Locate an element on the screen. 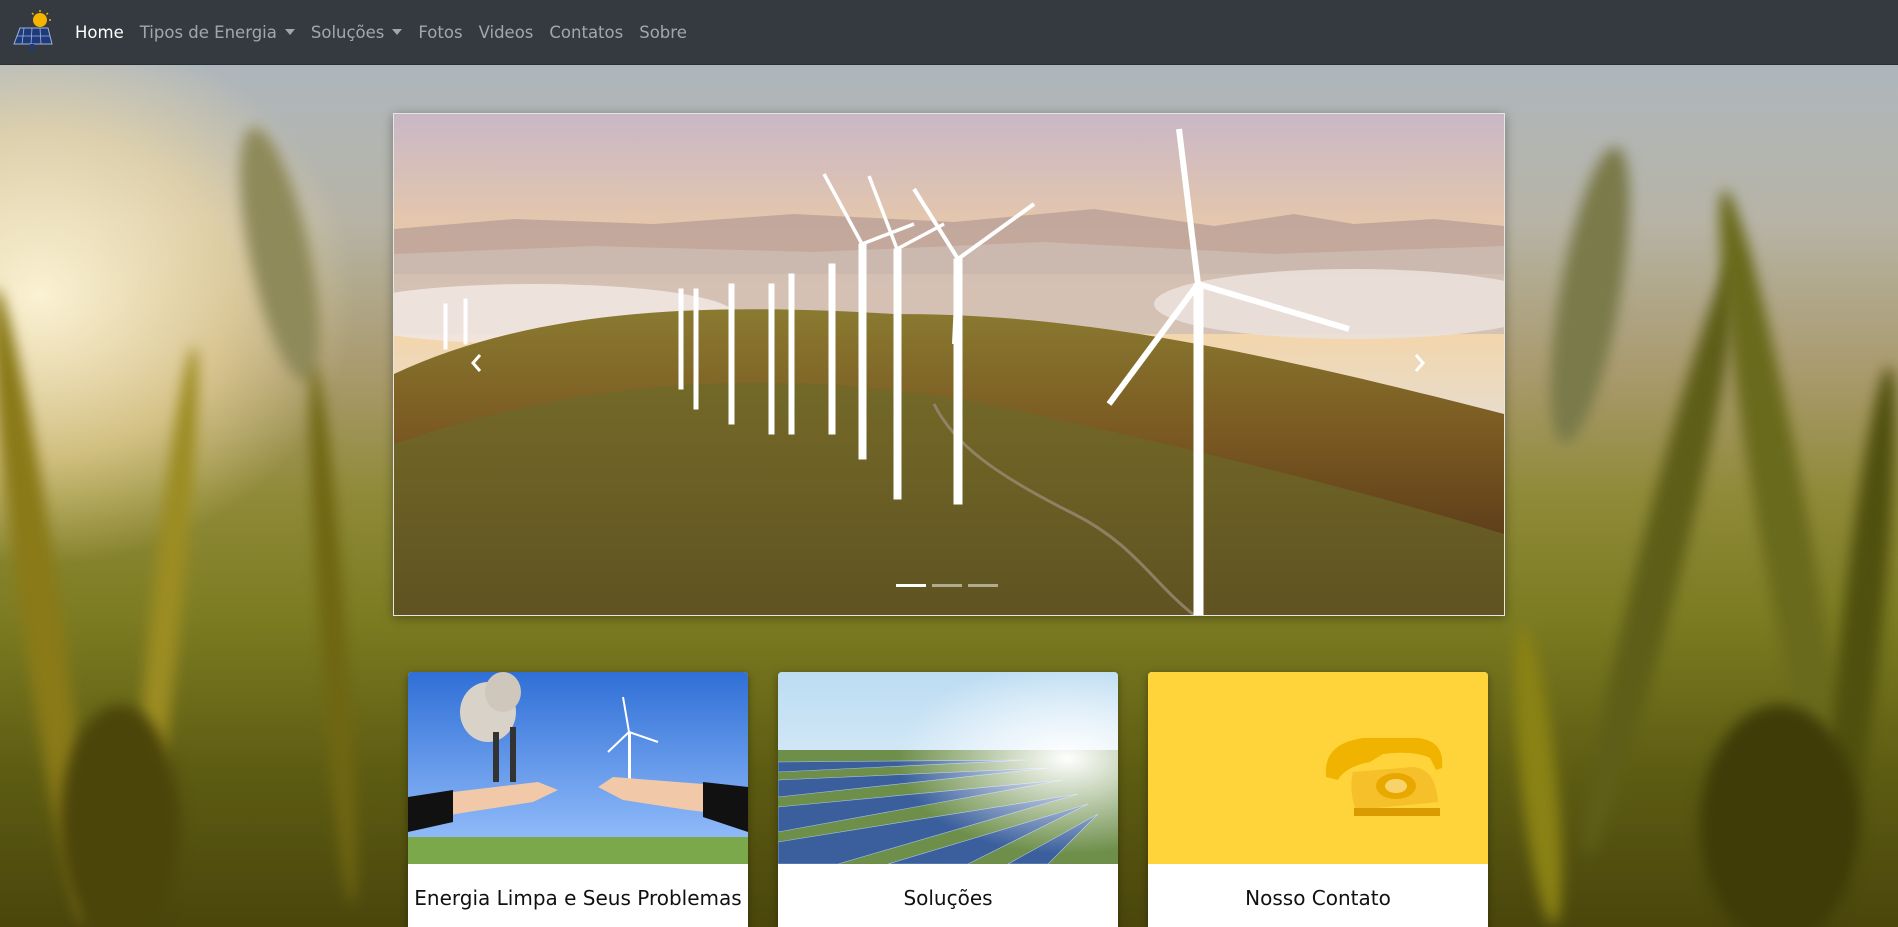 The width and height of the screenshot is (1898, 927). carousel-next-button is located at coordinates (1419, 363).